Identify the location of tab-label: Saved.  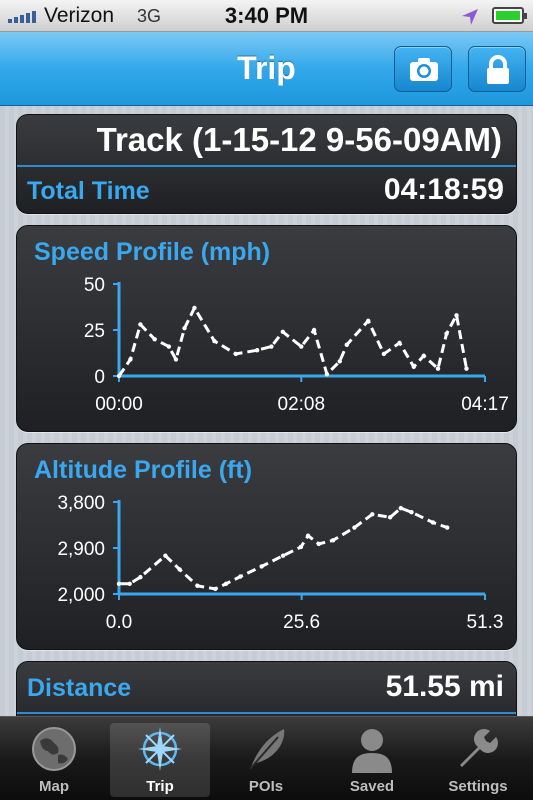
(372, 786).